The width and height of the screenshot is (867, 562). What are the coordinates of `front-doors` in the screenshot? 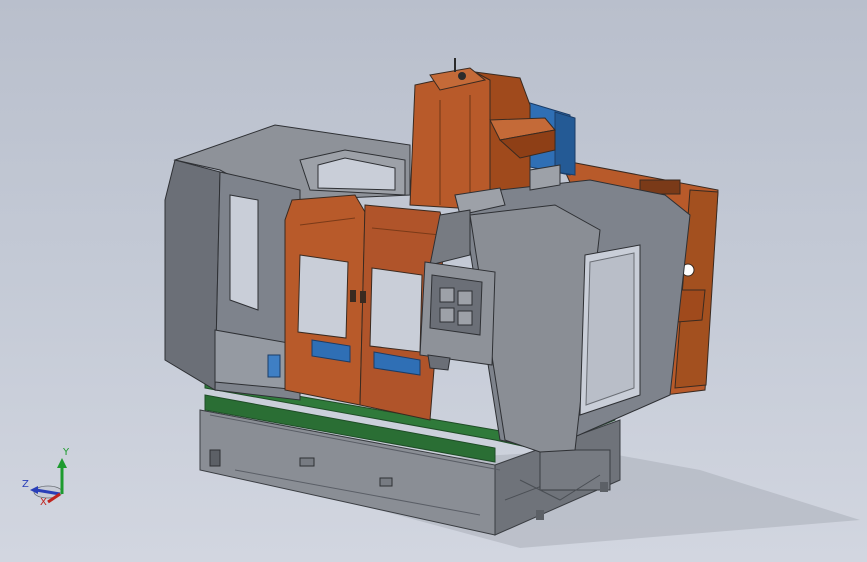 It's located at (365, 307).